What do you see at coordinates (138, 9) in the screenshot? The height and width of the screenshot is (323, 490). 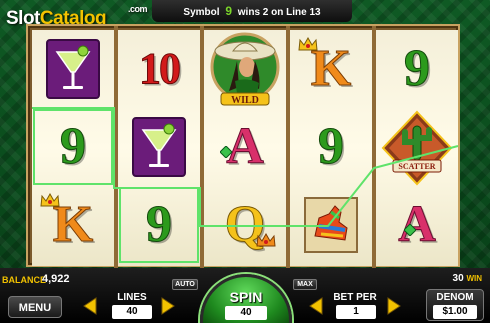 I see `watermark-suffix: .com` at bounding box center [138, 9].